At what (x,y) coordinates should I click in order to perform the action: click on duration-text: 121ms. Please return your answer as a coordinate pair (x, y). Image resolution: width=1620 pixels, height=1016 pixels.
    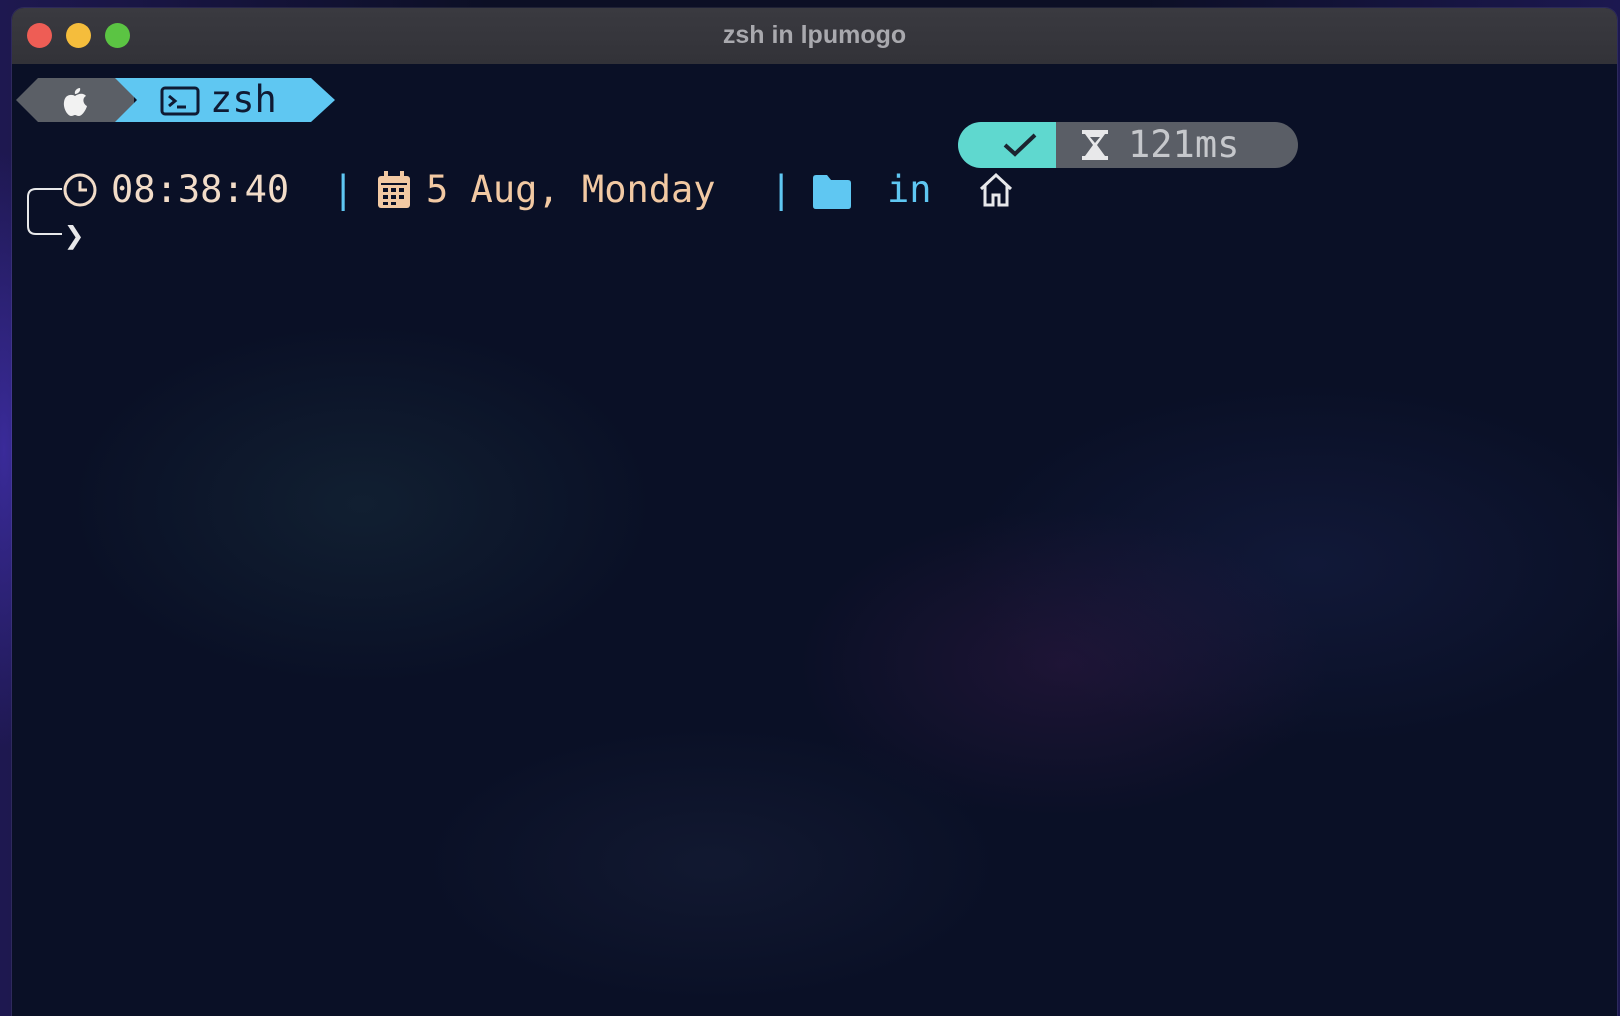
    Looking at the image, I should click on (1184, 144).